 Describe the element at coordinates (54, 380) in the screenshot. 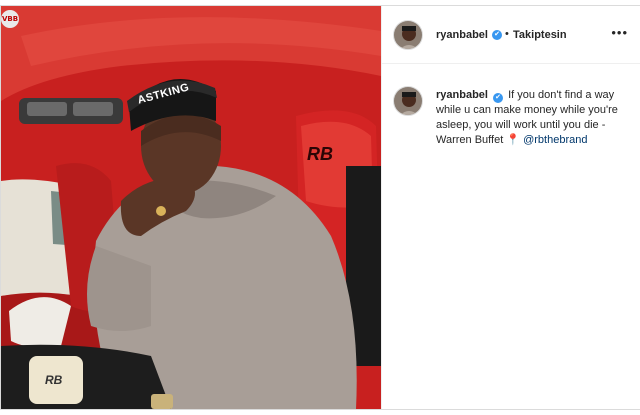

I see `phone-logo: RB` at that location.